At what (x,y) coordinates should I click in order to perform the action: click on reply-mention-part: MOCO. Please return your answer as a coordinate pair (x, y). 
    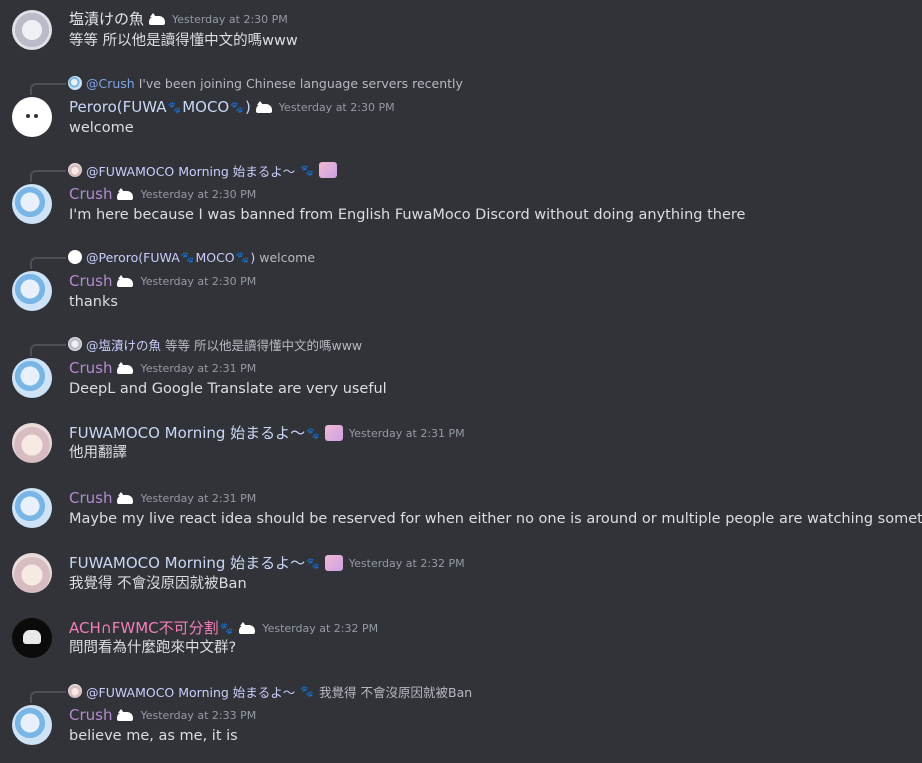
    Looking at the image, I should click on (215, 257).